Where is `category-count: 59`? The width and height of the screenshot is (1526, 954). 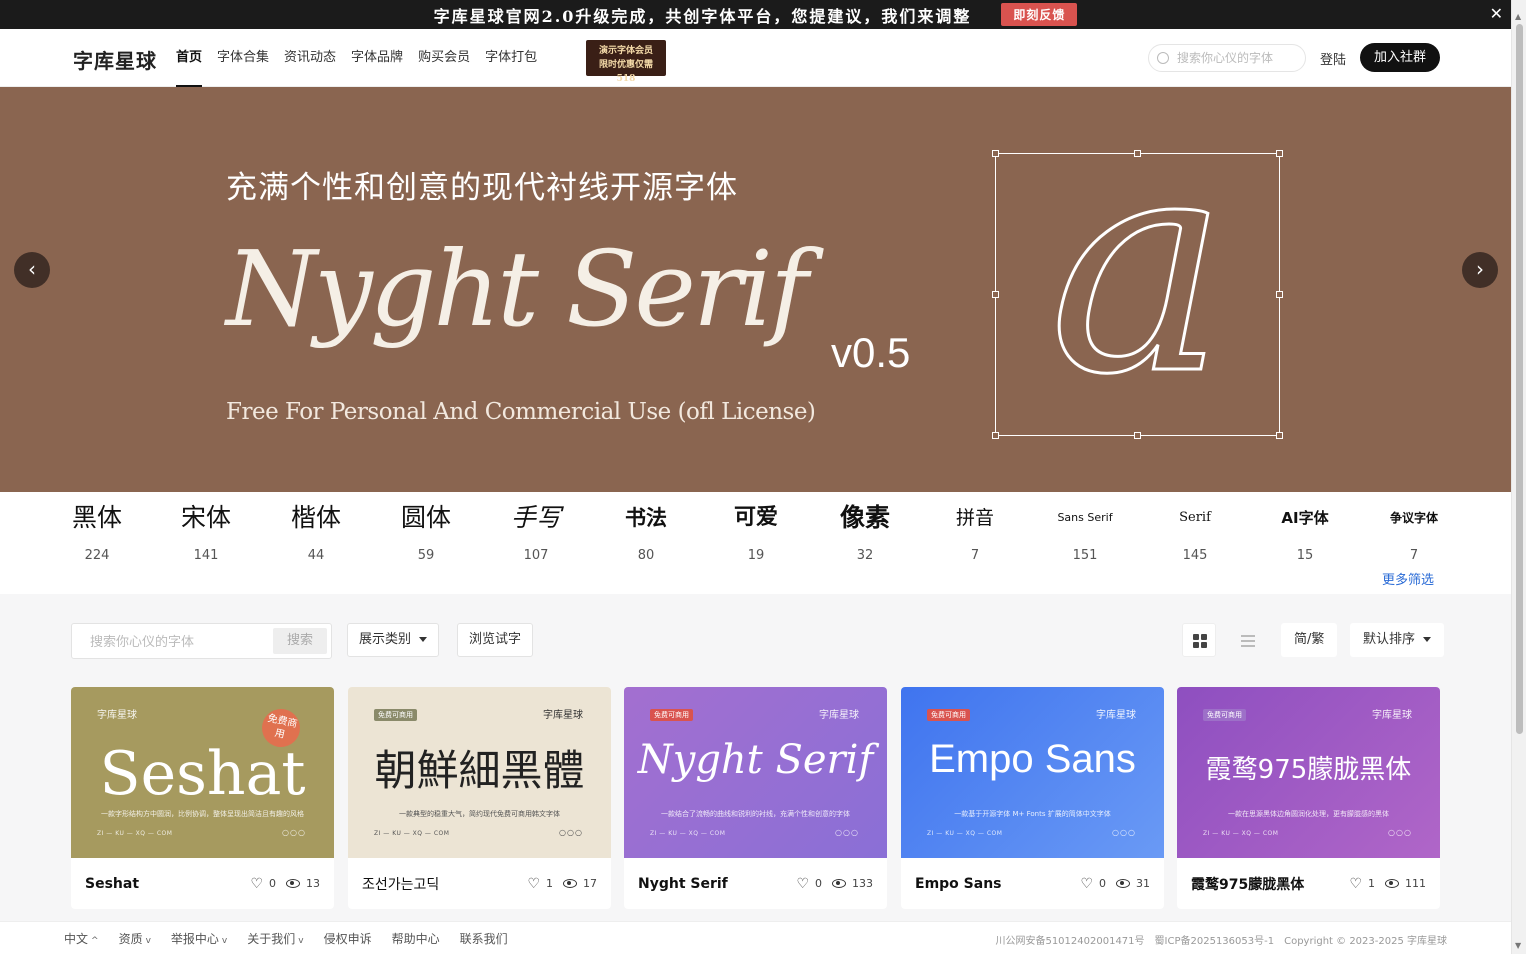
category-count: 59 is located at coordinates (426, 555).